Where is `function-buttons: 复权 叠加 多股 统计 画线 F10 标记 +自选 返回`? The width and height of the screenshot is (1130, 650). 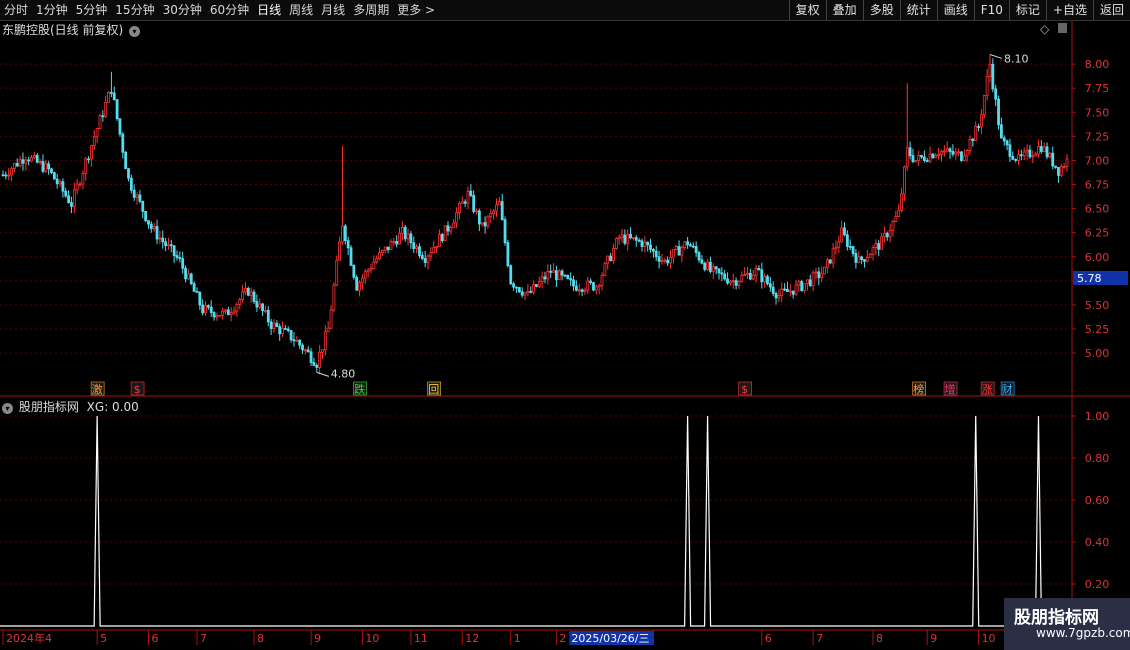
function-buttons: 复权 叠加 多股 统计 画线 F10 标记 +自选 返回 is located at coordinates (959, 10).